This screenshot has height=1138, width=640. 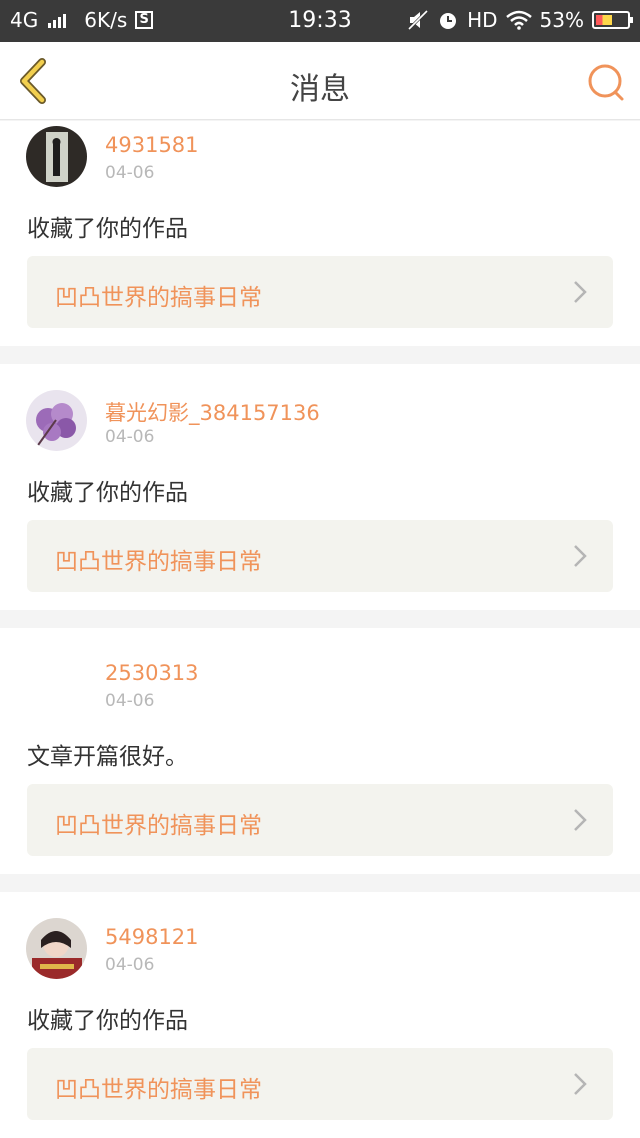 I want to click on battery-level, so click(x=604, y=20).